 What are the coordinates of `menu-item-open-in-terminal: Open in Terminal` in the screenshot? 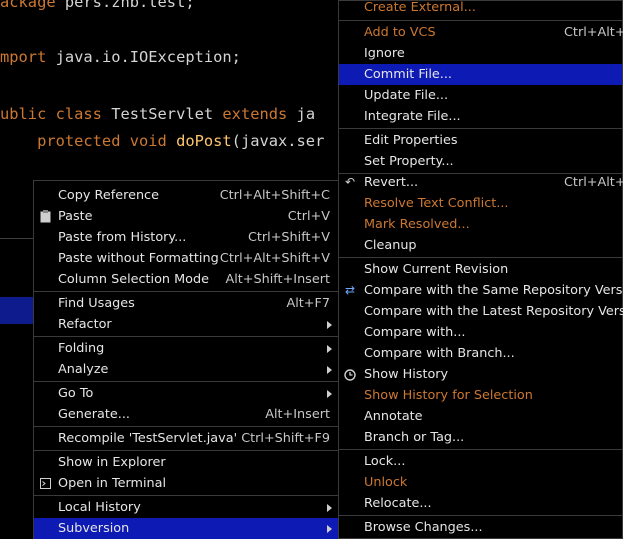 It's located at (186, 483).